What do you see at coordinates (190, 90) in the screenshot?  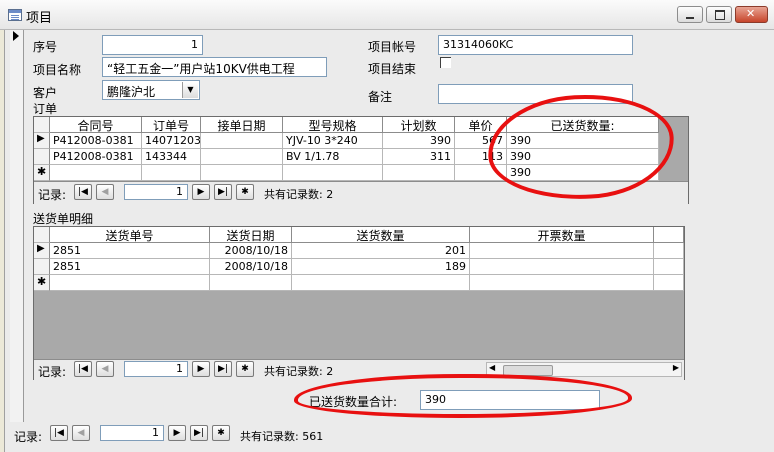 I see `chevron-down-icon: ▼` at bounding box center [190, 90].